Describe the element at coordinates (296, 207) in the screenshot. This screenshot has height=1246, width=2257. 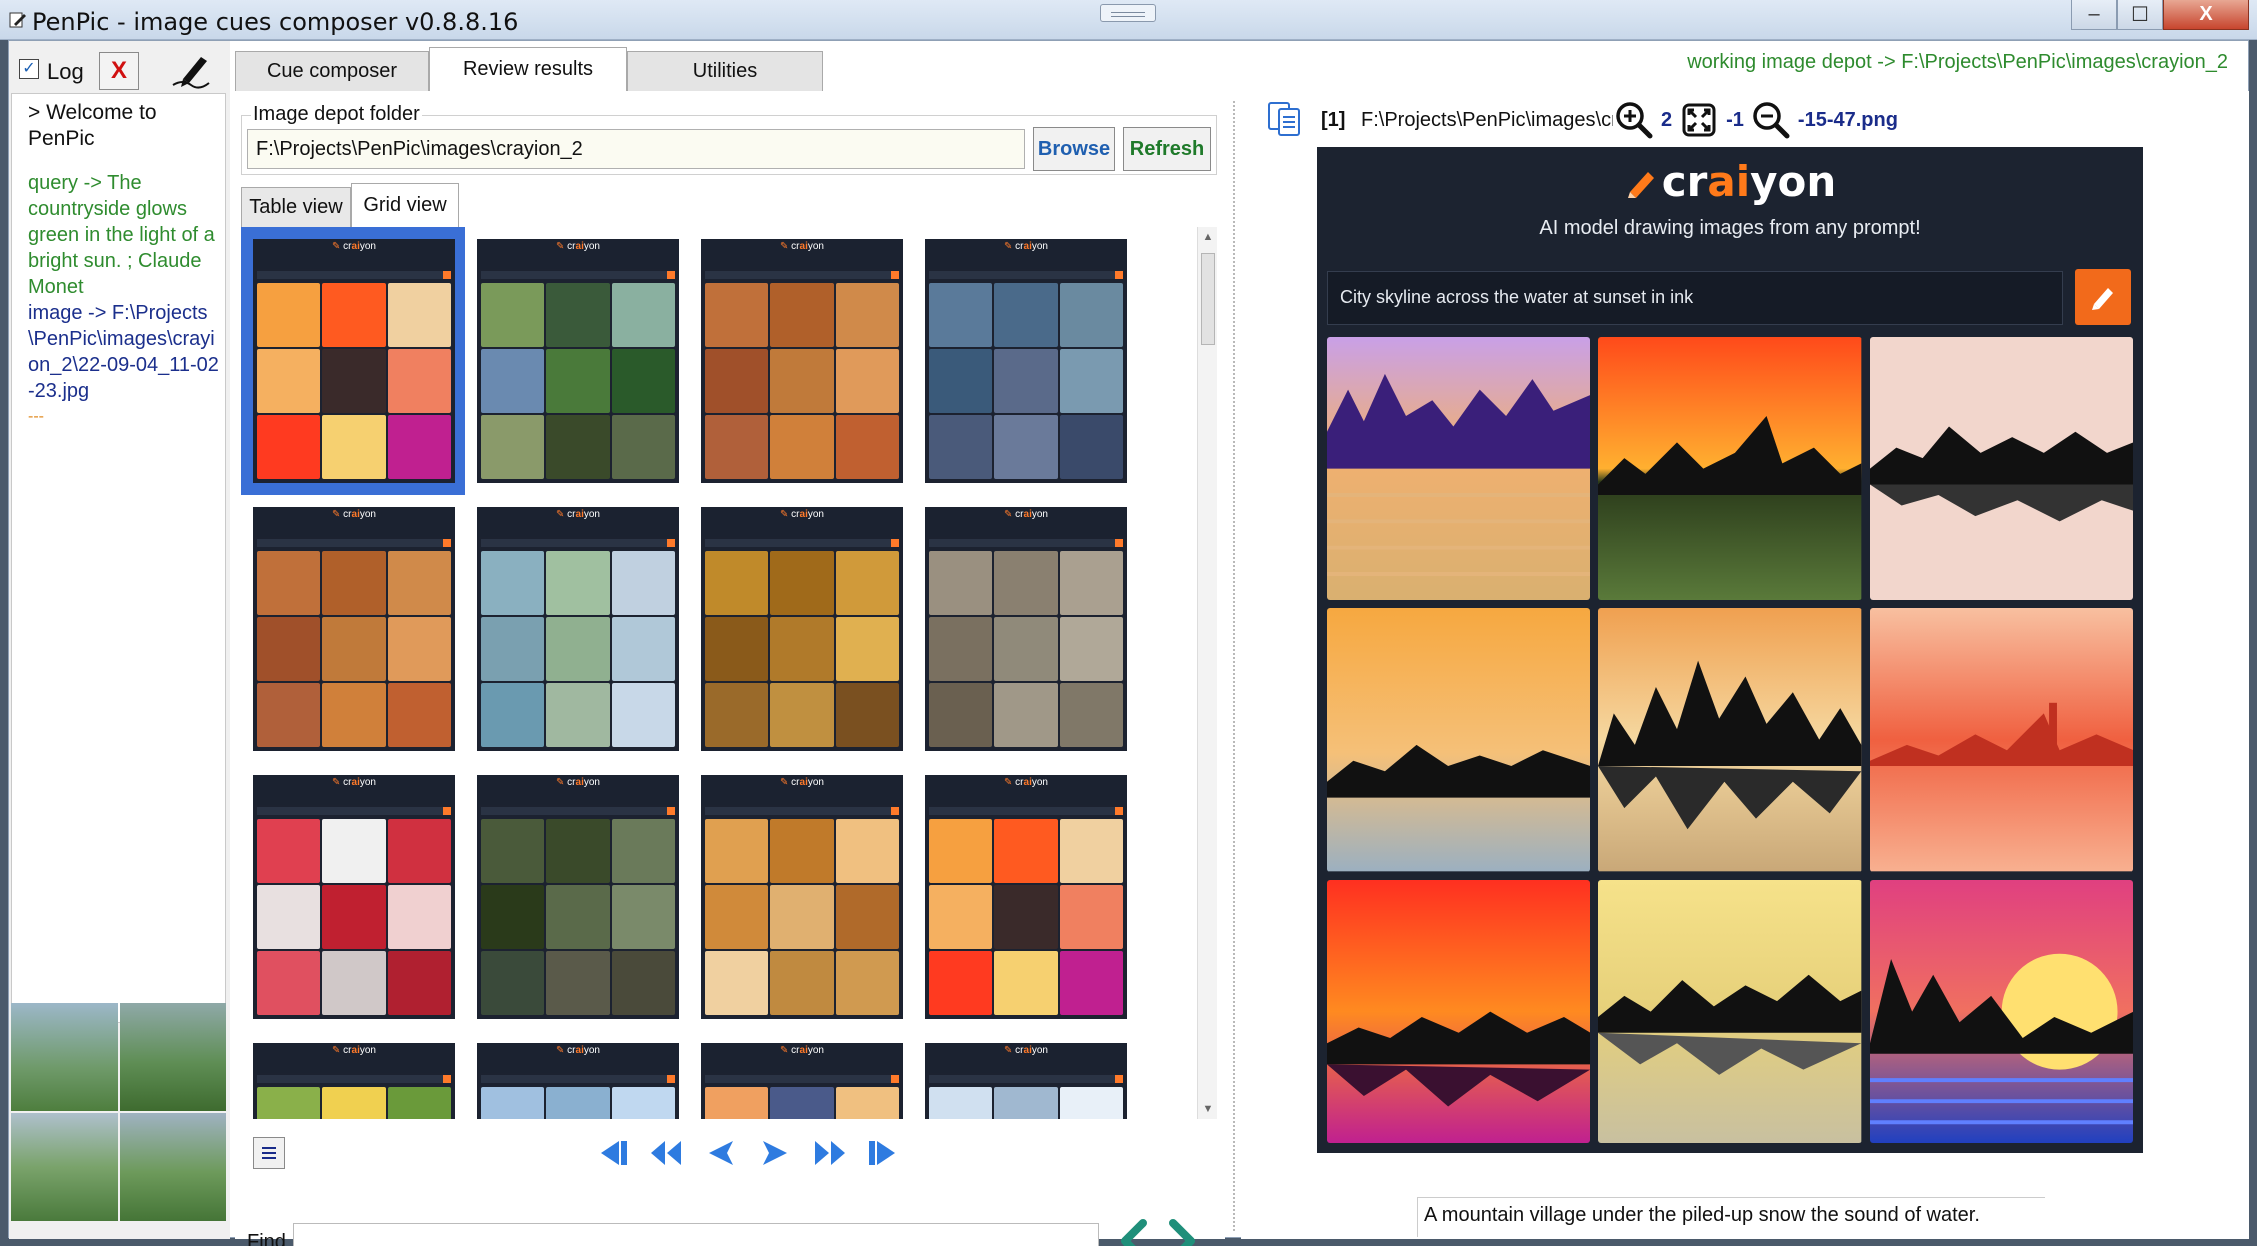
I see `tab-table-view: Table view` at that location.